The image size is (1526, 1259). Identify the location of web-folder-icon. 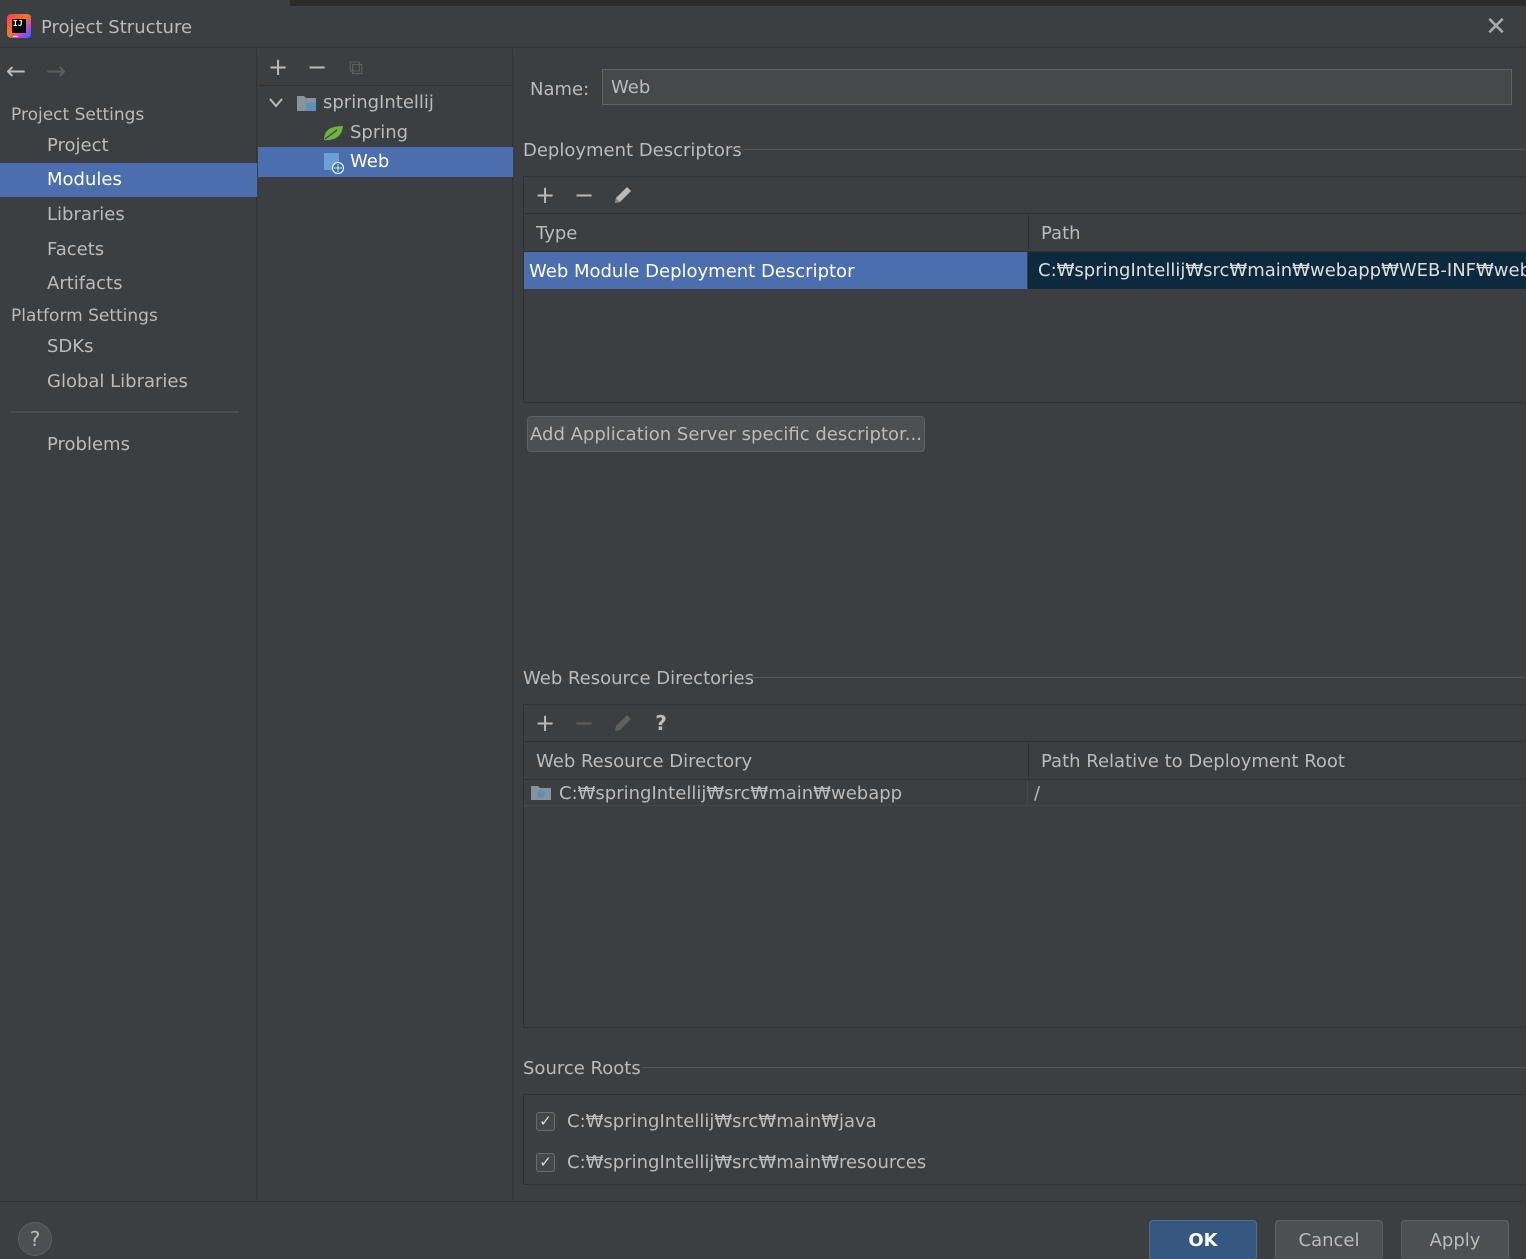
(541, 793).